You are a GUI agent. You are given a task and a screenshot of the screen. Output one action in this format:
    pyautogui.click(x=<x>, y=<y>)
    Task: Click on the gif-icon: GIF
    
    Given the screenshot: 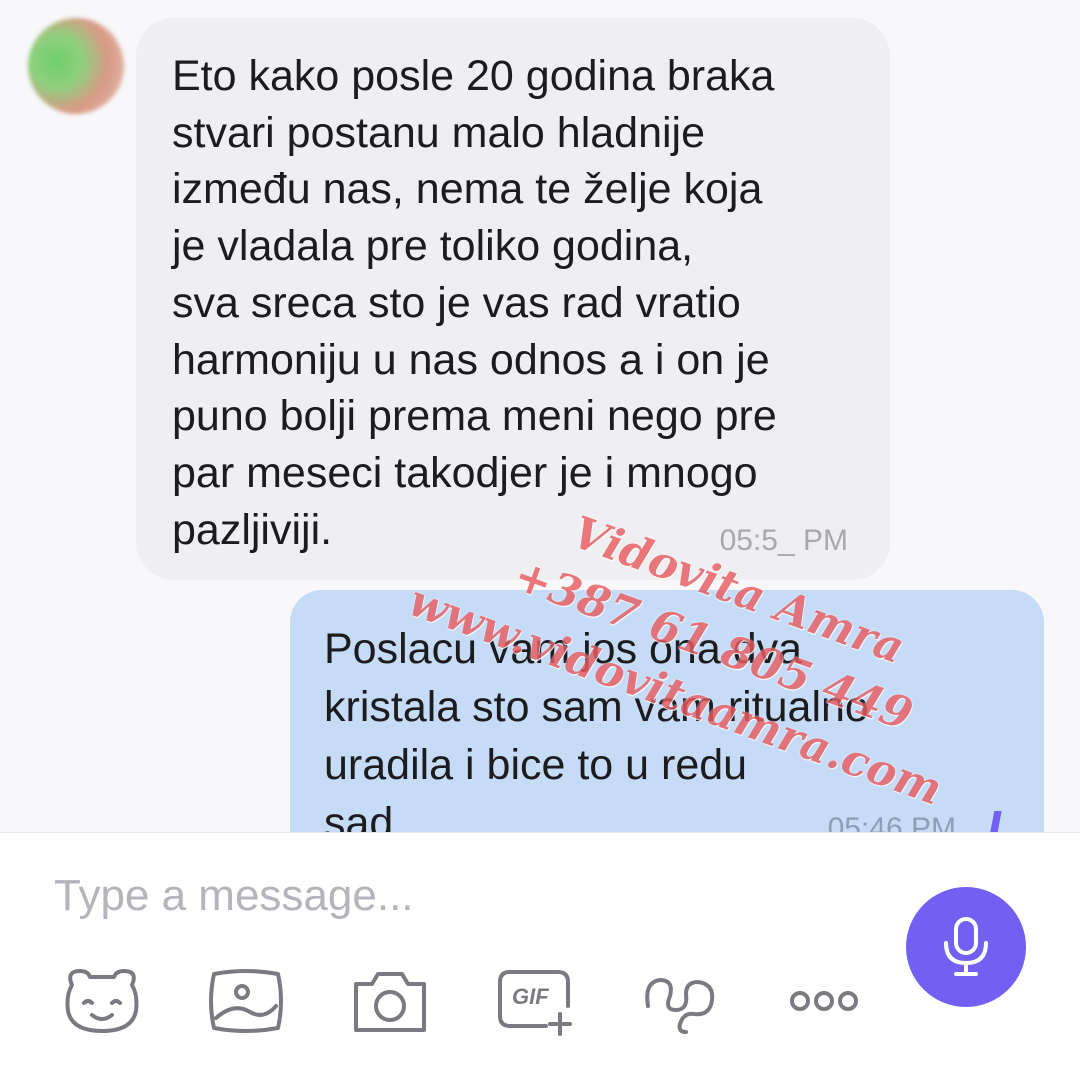 What is the action you would take?
    pyautogui.click(x=536, y=1001)
    